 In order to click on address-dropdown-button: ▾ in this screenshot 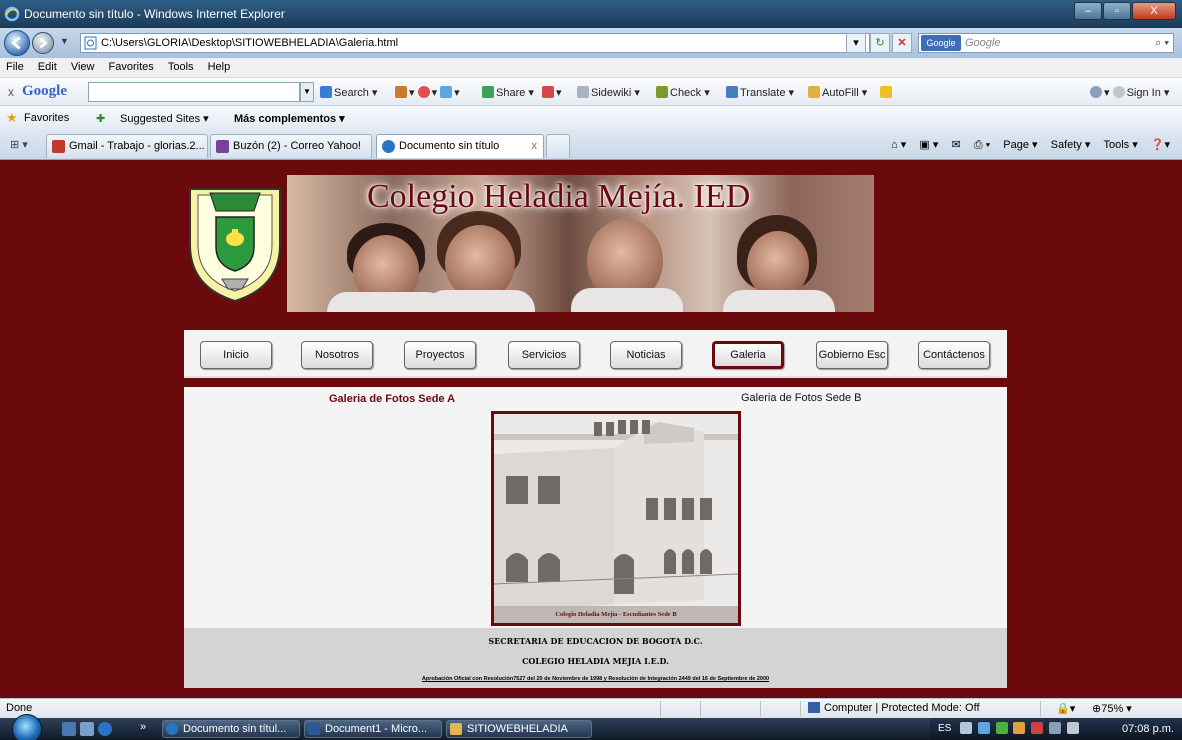, I will do `click(856, 43)`.